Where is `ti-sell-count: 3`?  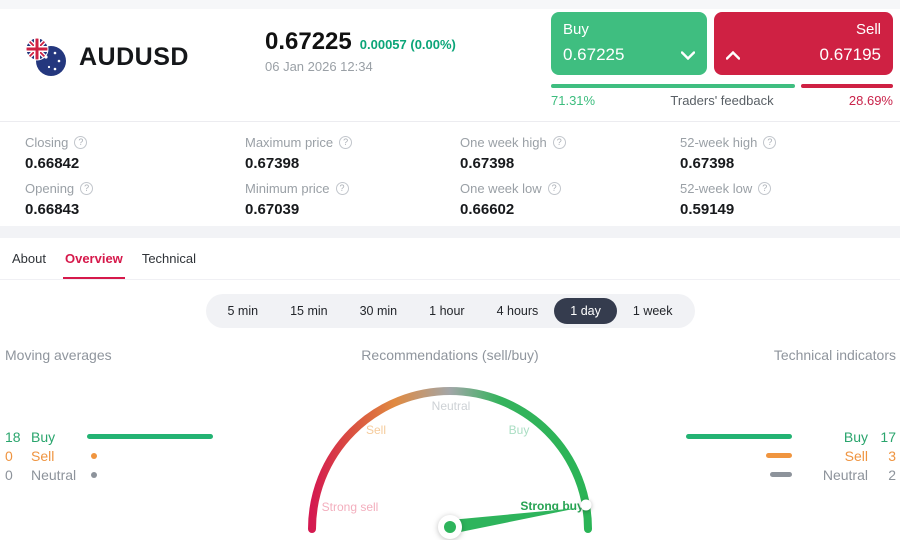
ti-sell-count: 3 is located at coordinates (892, 455).